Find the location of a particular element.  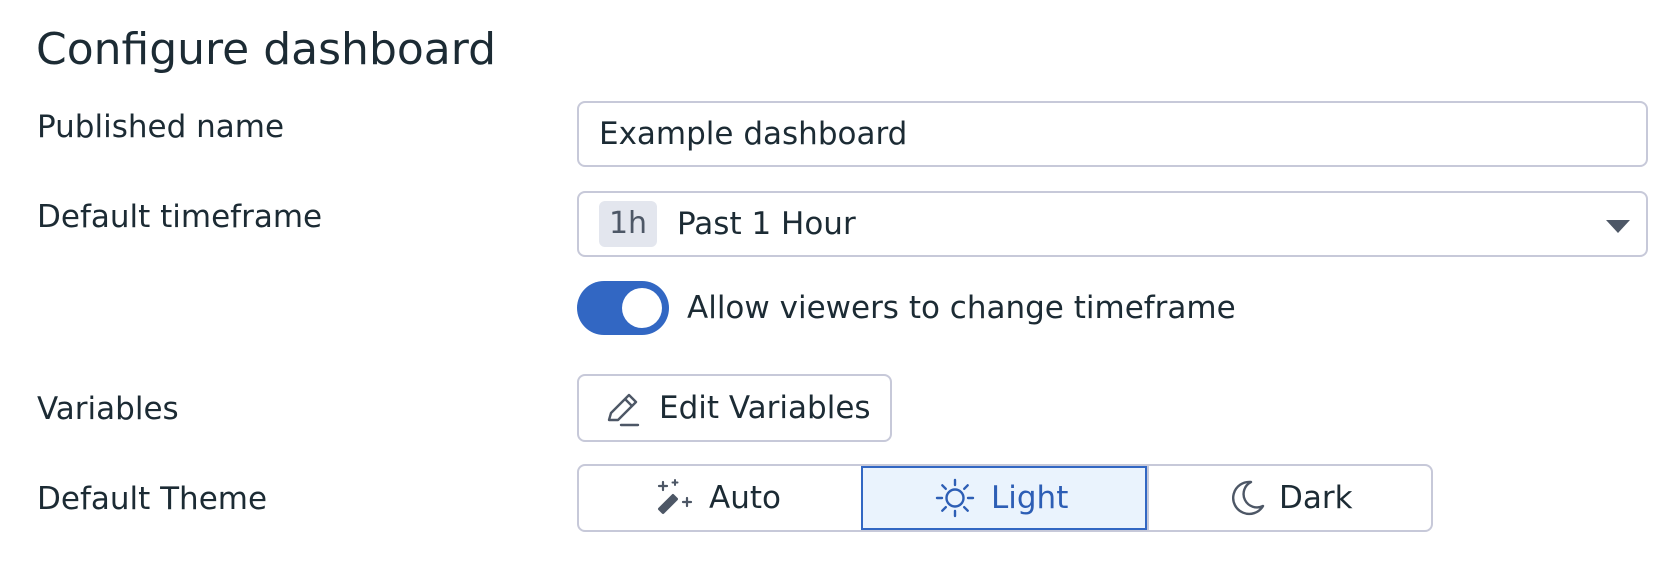

variables-label: Variables is located at coordinates (108, 409).